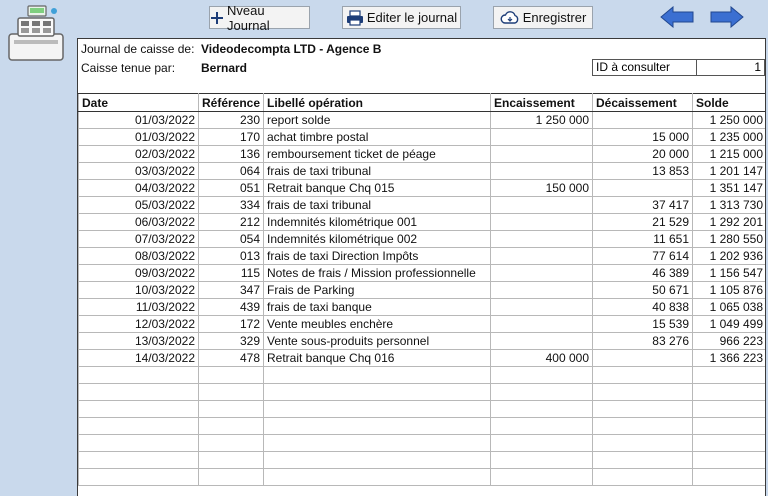 Image resolution: width=768 pixels, height=496 pixels. Describe the element at coordinates (377, 358) in the screenshot. I see `label-cell: Retrait banque Chq 016` at that location.